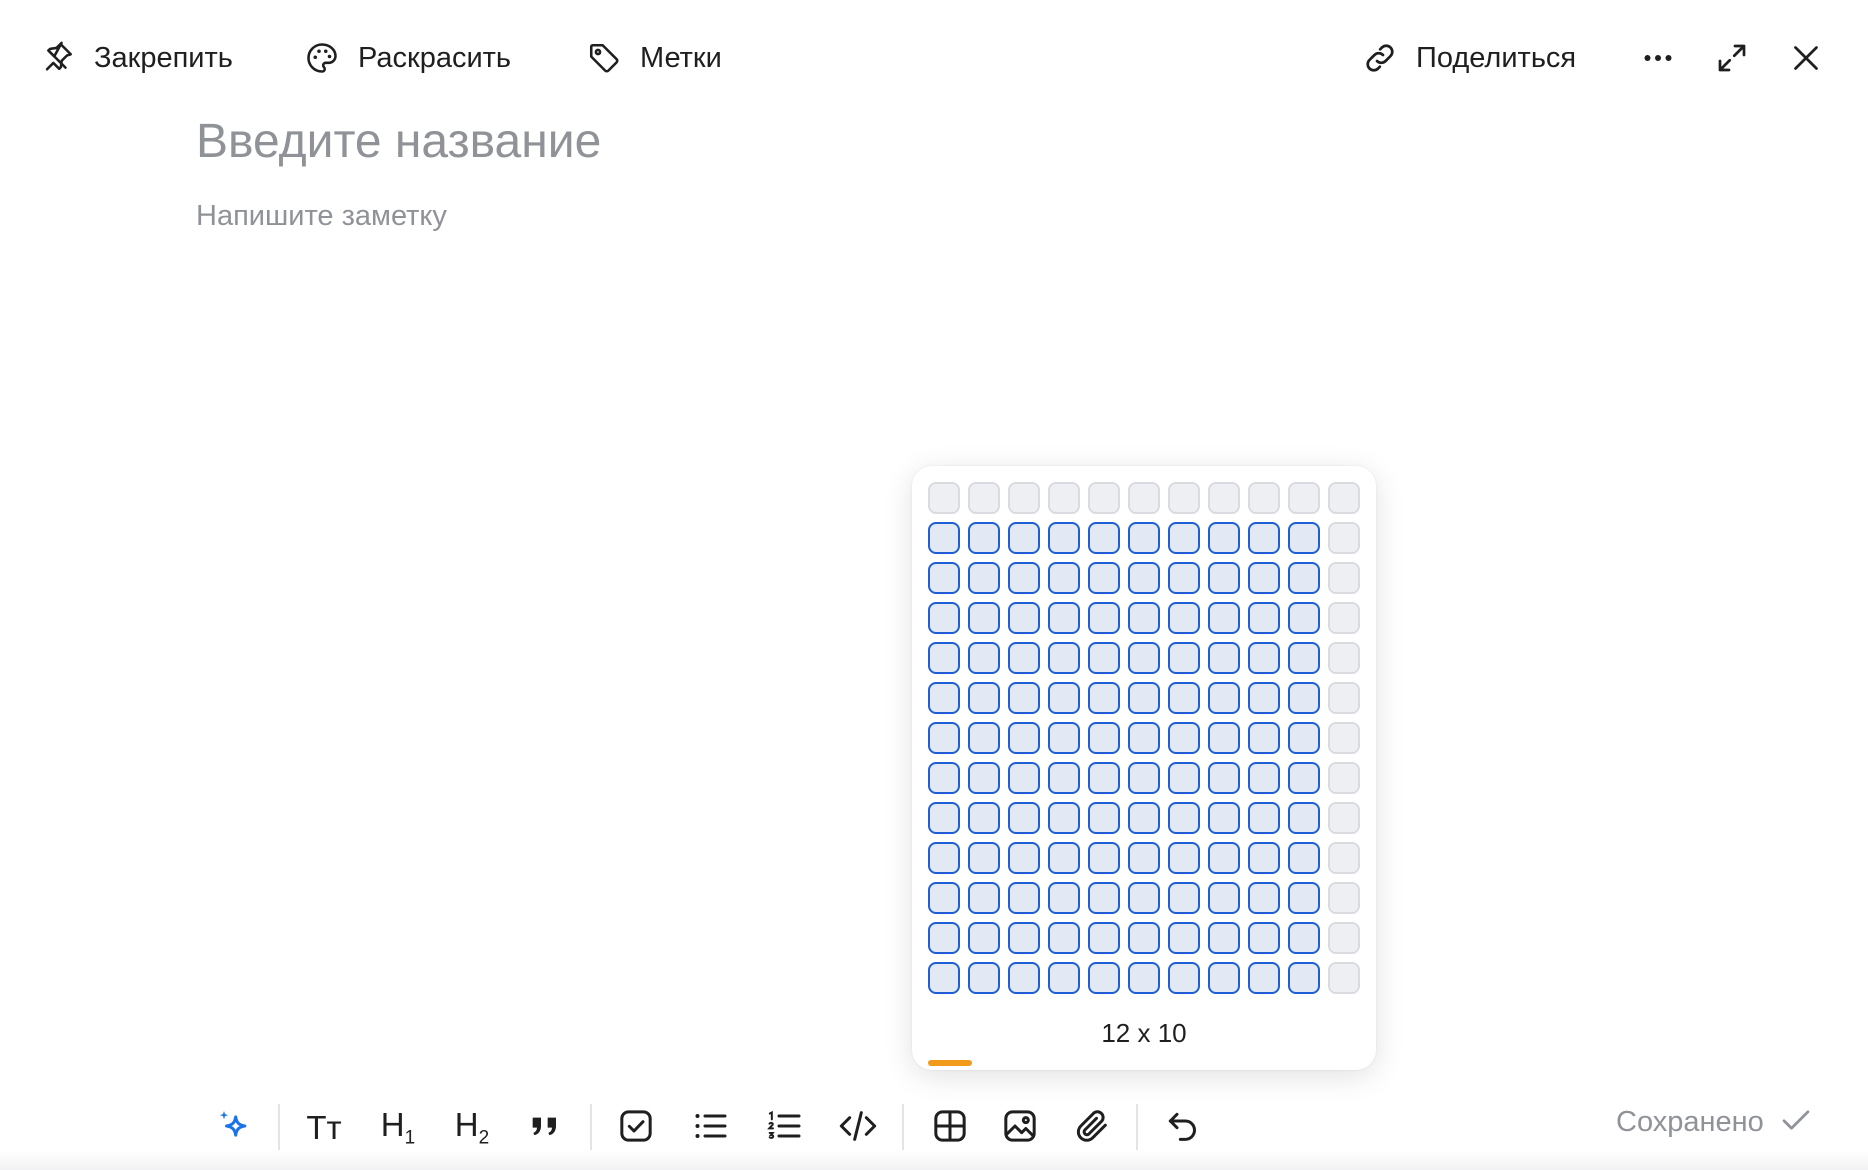  What do you see at coordinates (234, 1128) in the screenshot?
I see `ai-assistant-button` at bounding box center [234, 1128].